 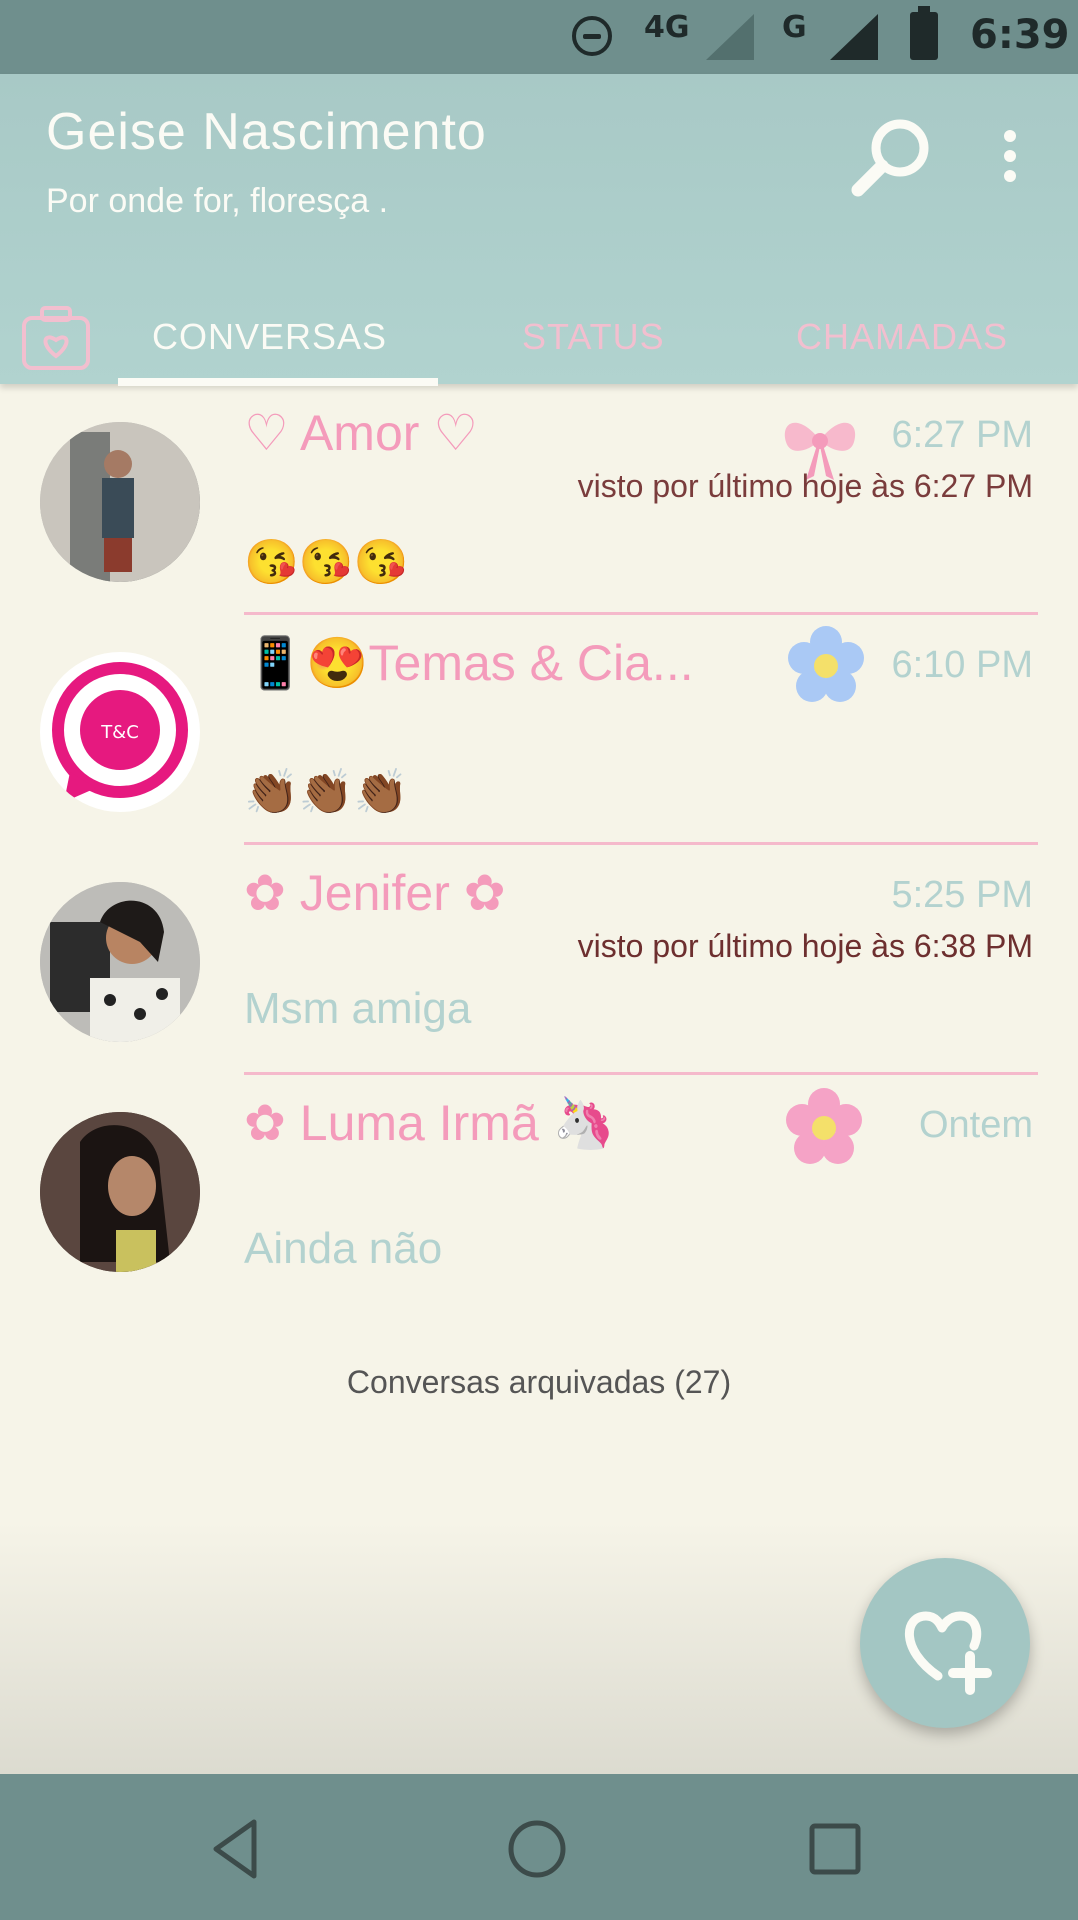 I want to click on pink-flower-icon, so click(x=824, y=1126).